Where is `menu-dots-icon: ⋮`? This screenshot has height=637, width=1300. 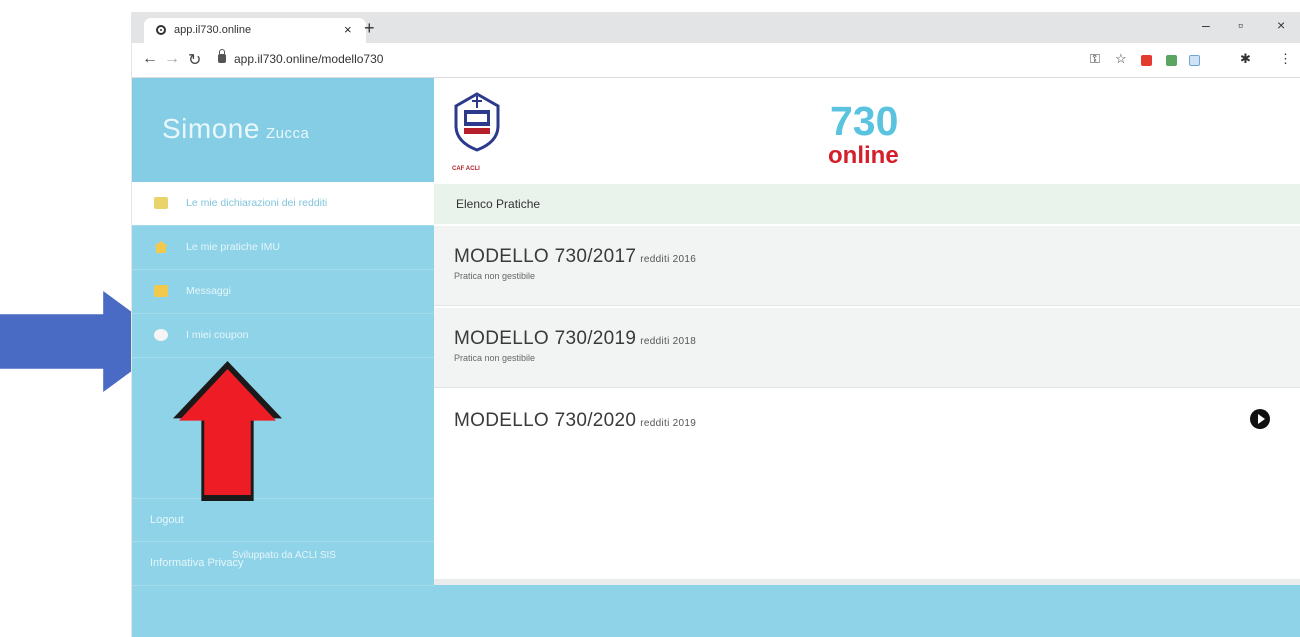
menu-dots-icon: ⋮ is located at coordinates (1285, 59).